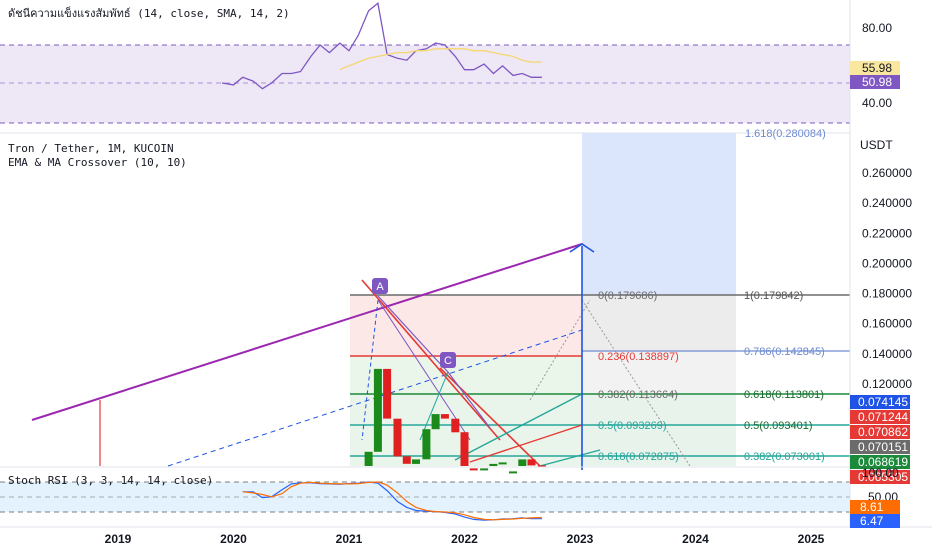 The width and height of the screenshot is (932, 550). What do you see at coordinates (883, 417) in the screenshot?
I see `price-badge-text: 0.071244` at bounding box center [883, 417].